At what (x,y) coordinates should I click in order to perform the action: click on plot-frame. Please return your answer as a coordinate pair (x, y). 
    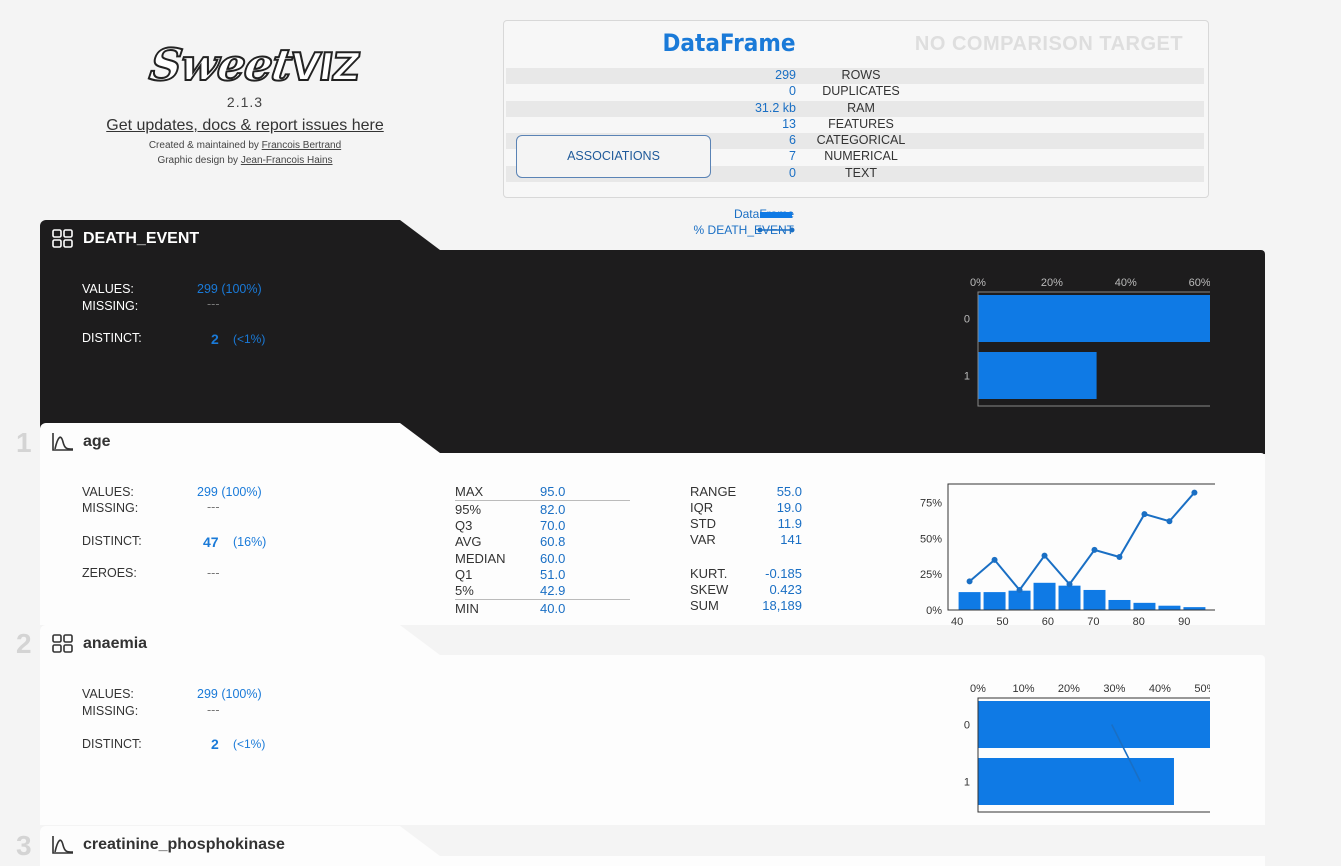
    Looking at the image, I should click on (1081, 547).